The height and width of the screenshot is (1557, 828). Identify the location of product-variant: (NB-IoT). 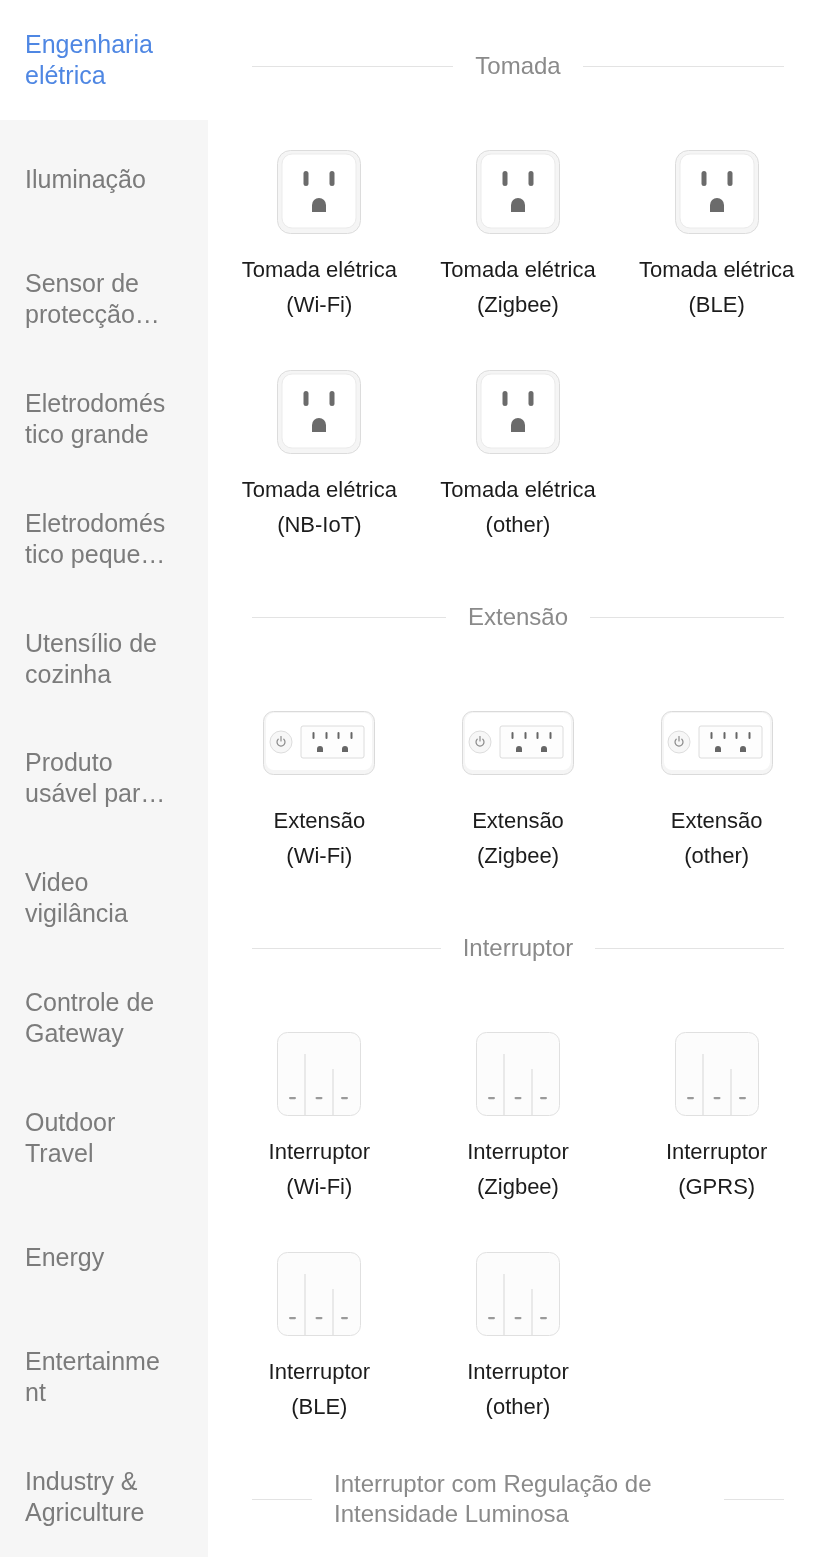
(319, 525).